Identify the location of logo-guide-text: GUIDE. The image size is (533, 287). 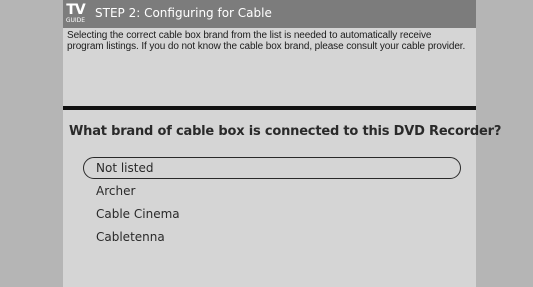
(75, 20).